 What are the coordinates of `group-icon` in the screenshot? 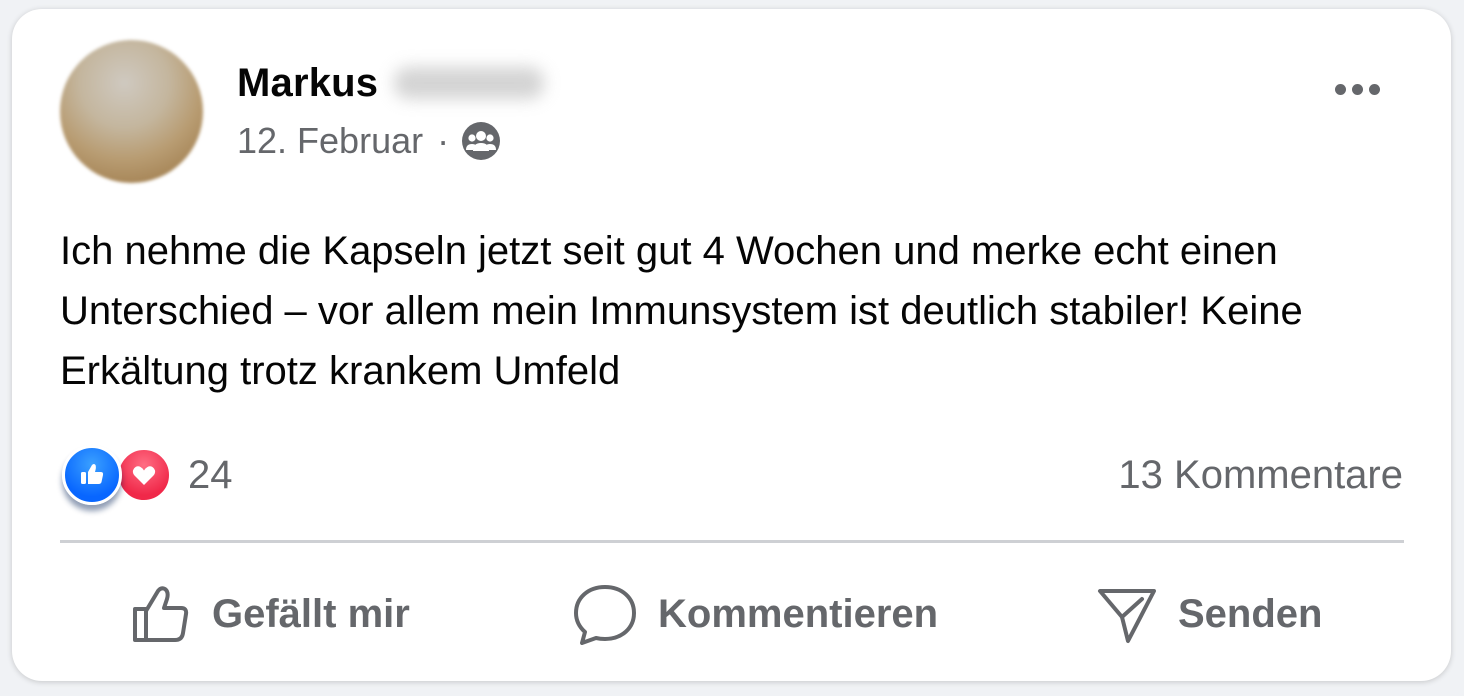 It's located at (481, 141).